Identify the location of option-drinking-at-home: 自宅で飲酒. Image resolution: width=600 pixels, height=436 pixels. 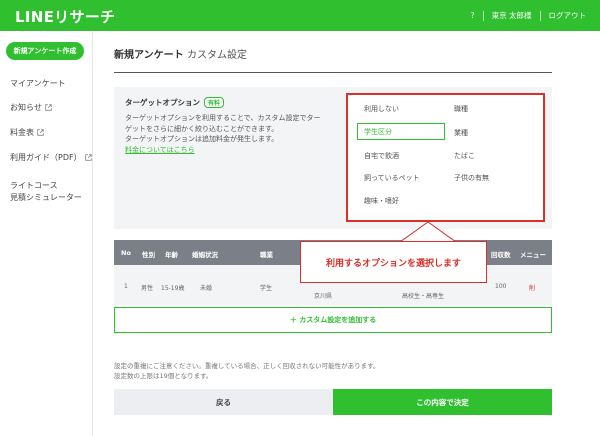
(381, 156).